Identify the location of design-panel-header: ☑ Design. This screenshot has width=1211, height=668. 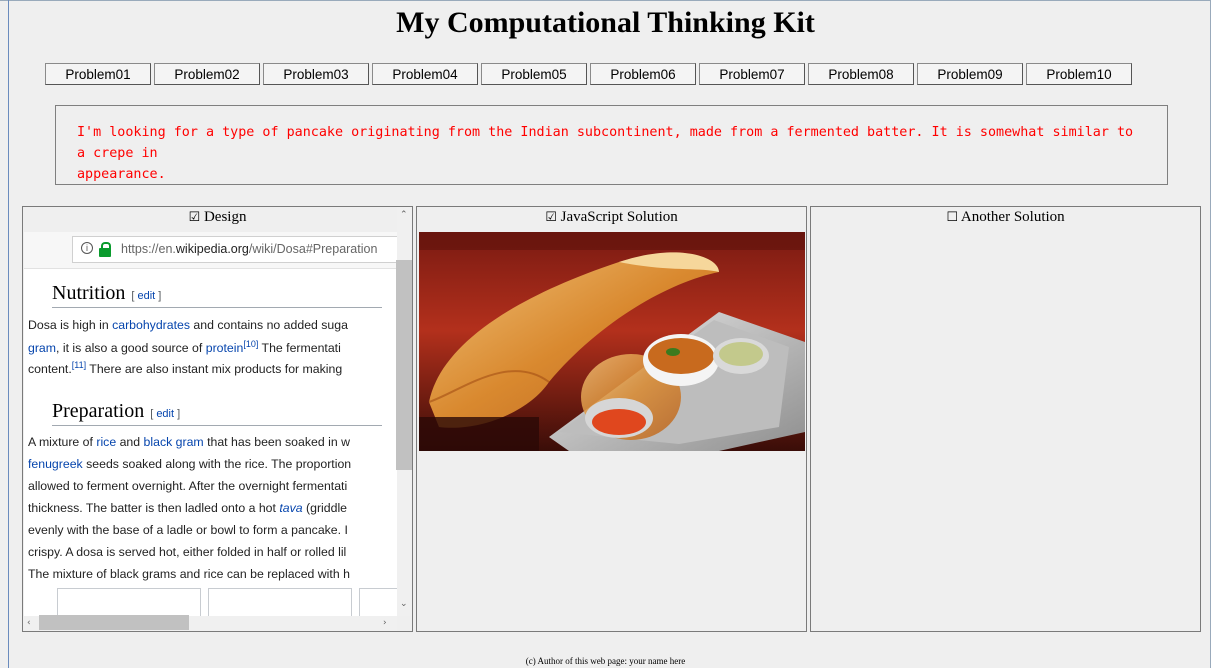
(217, 217).